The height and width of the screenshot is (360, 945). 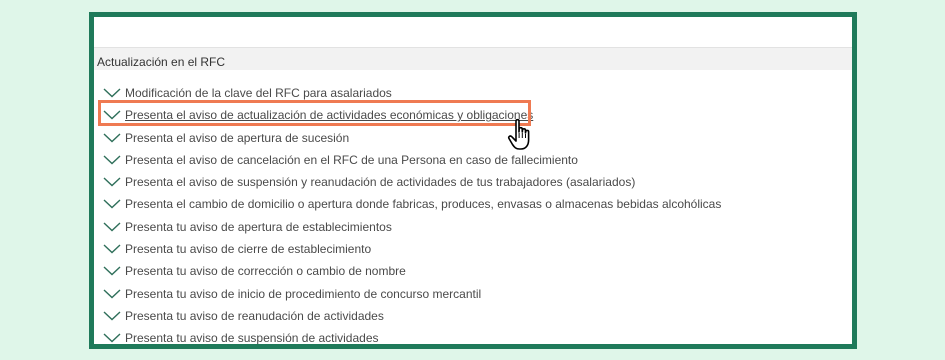 What do you see at coordinates (522, 135) in the screenshot?
I see `hand-pointer-icon` at bounding box center [522, 135].